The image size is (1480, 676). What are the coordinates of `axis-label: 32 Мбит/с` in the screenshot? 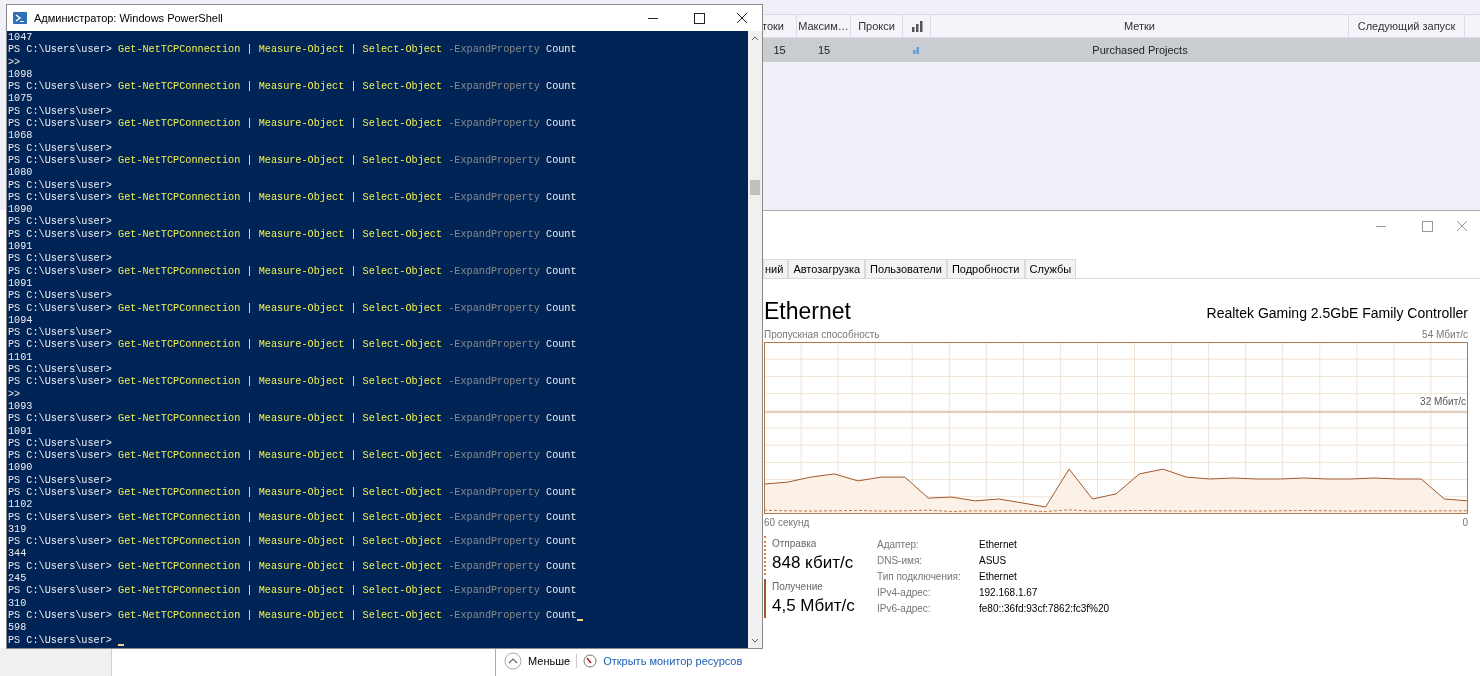 It's located at (1443, 402).